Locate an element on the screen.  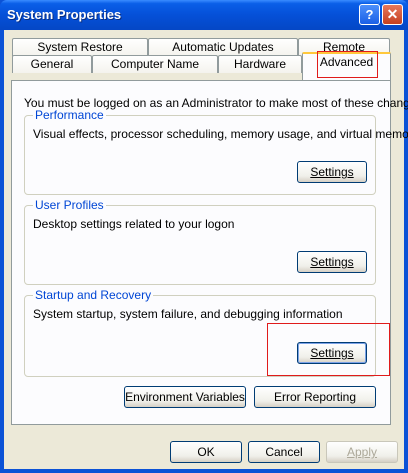
help-icon: ? is located at coordinates (369, 14).